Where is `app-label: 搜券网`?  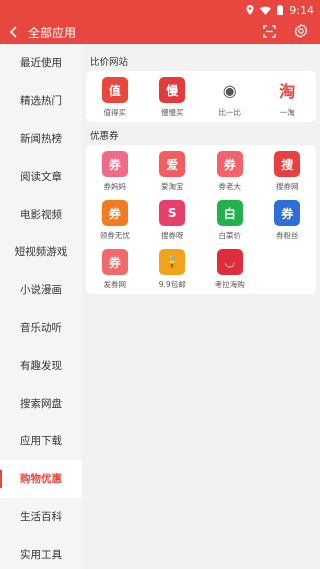 app-label: 搜券网 is located at coordinates (287, 186).